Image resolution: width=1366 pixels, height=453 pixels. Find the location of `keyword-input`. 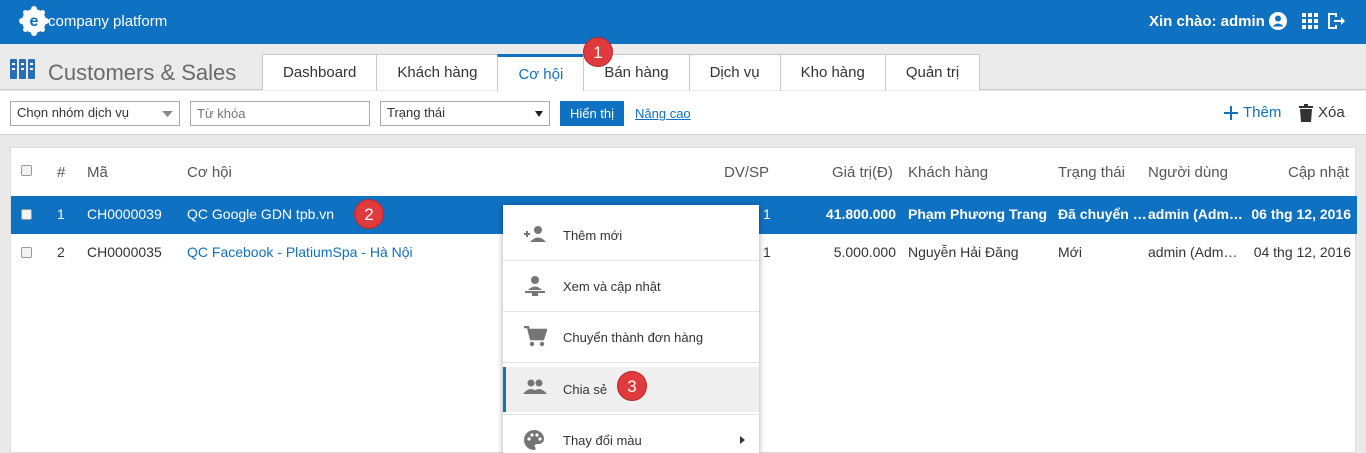

keyword-input is located at coordinates (280, 113).